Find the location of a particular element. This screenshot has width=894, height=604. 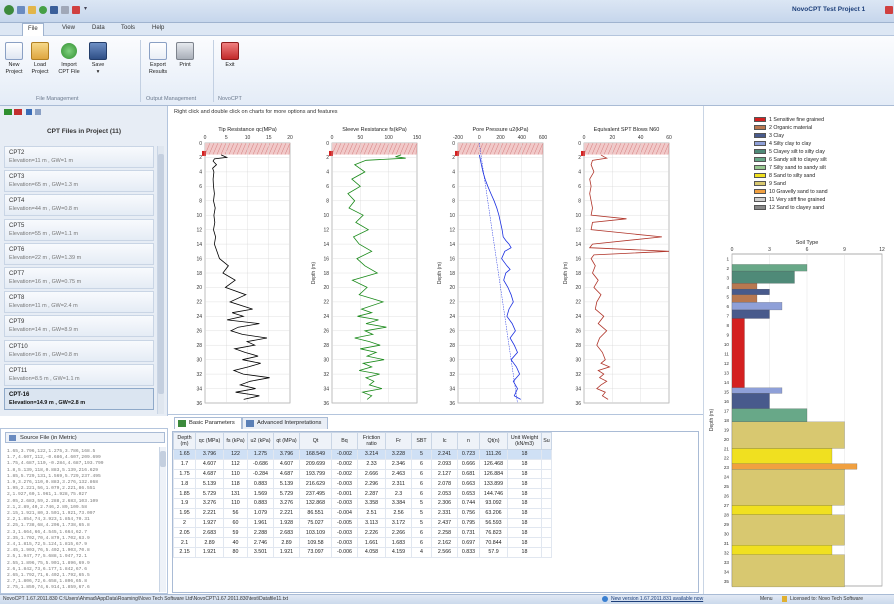

y-tick-label: 2 is located at coordinates (327, 158).